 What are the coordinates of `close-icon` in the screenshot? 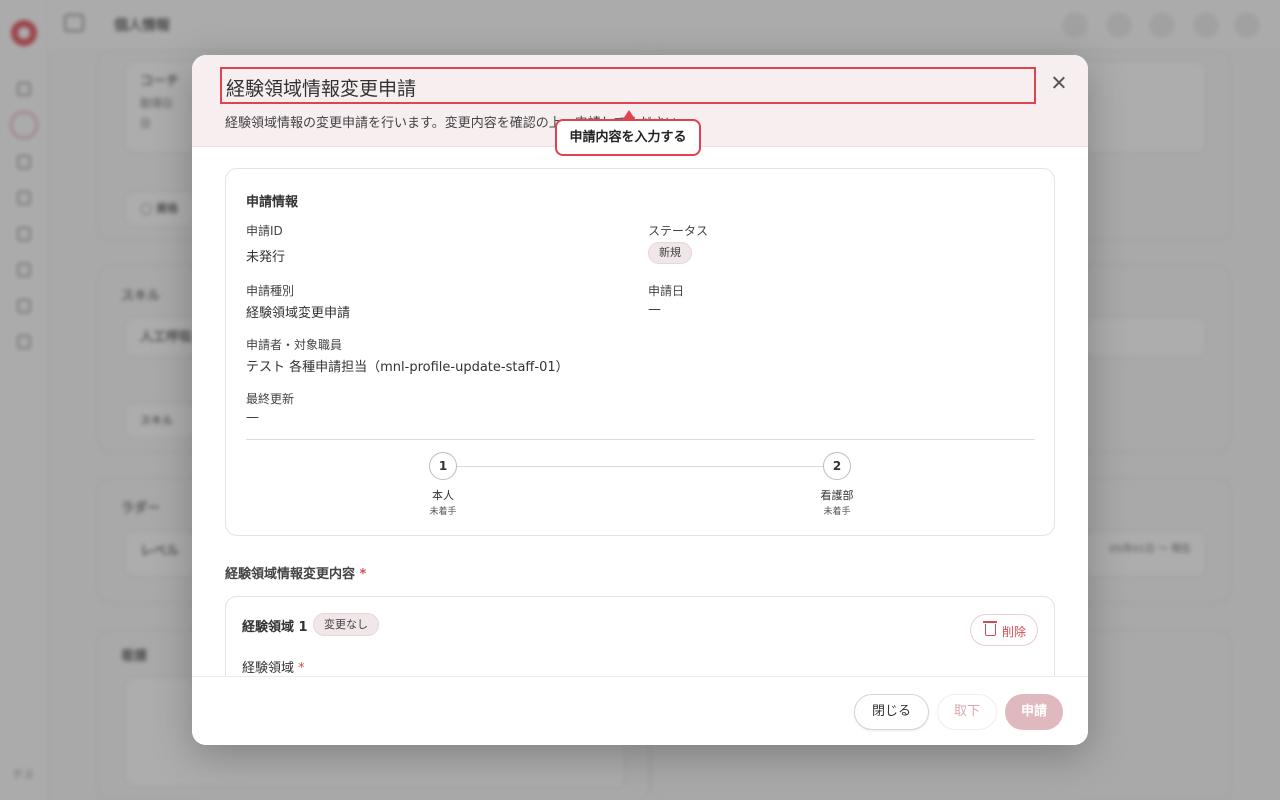 It's located at (1059, 83).